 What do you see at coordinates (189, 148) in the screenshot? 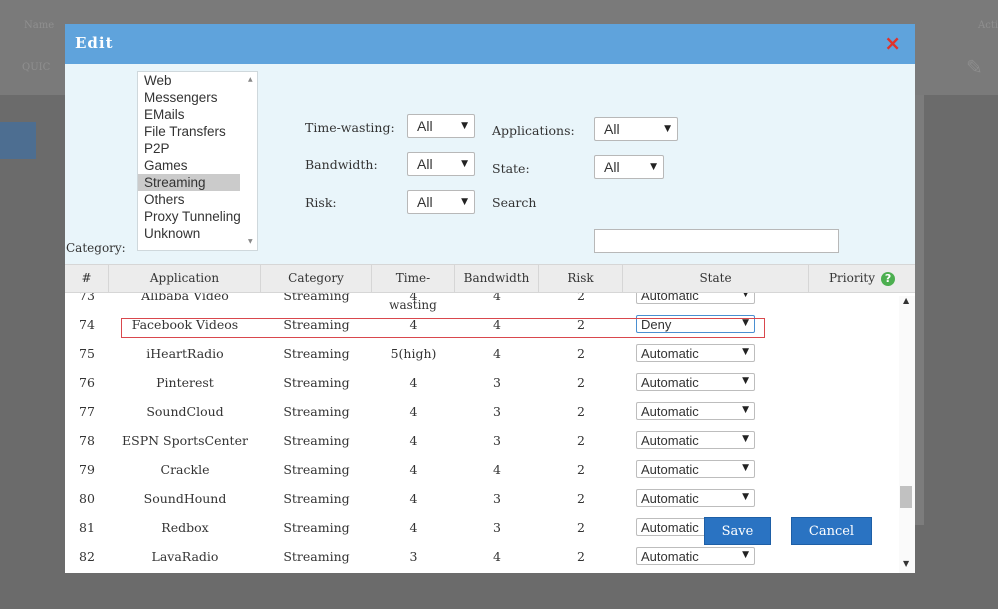
I see `category-option: P2P` at bounding box center [189, 148].